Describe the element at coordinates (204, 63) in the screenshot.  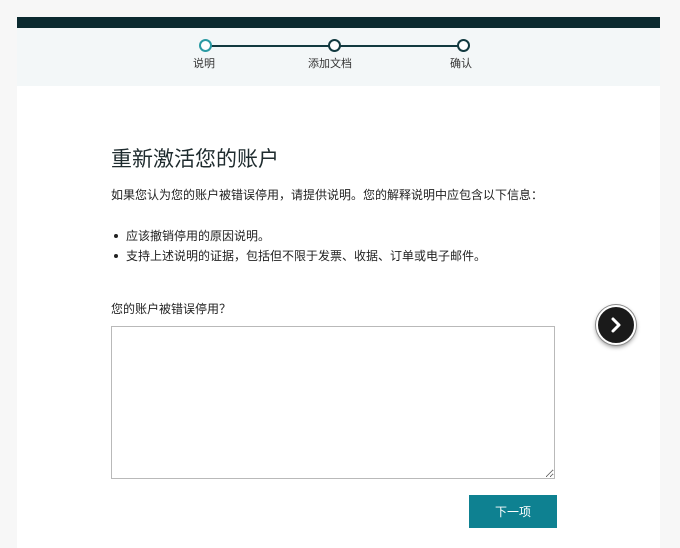
I see `step-label-instructions: 说明` at that location.